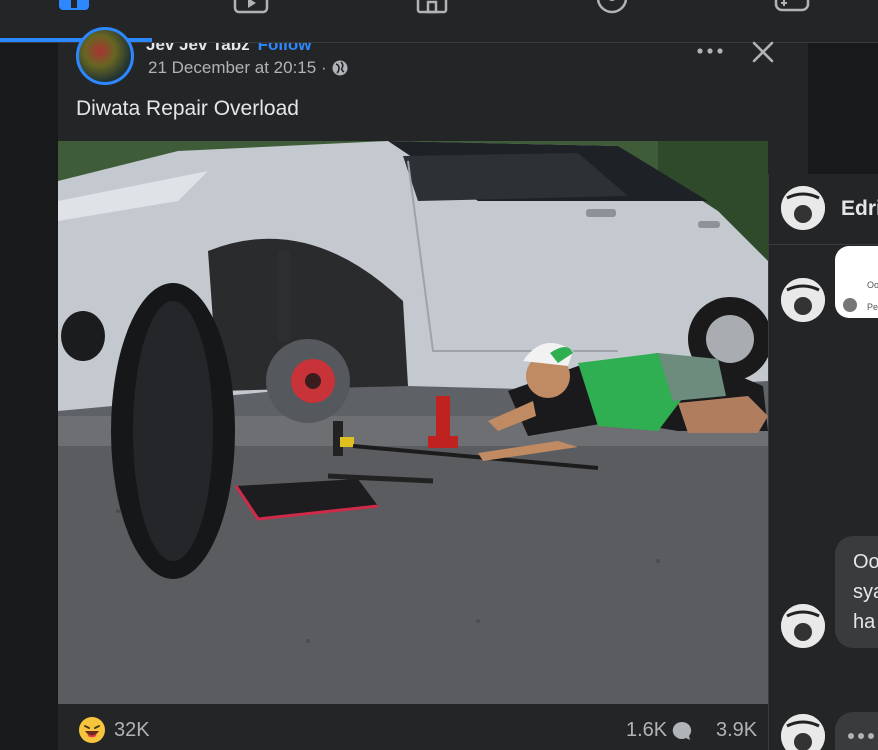 This screenshot has height=750, width=878. What do you see at coordinates (872, 307) in the screenshot?
I see `comment-snippet-2: Pe` at bounding box center [872, 307].